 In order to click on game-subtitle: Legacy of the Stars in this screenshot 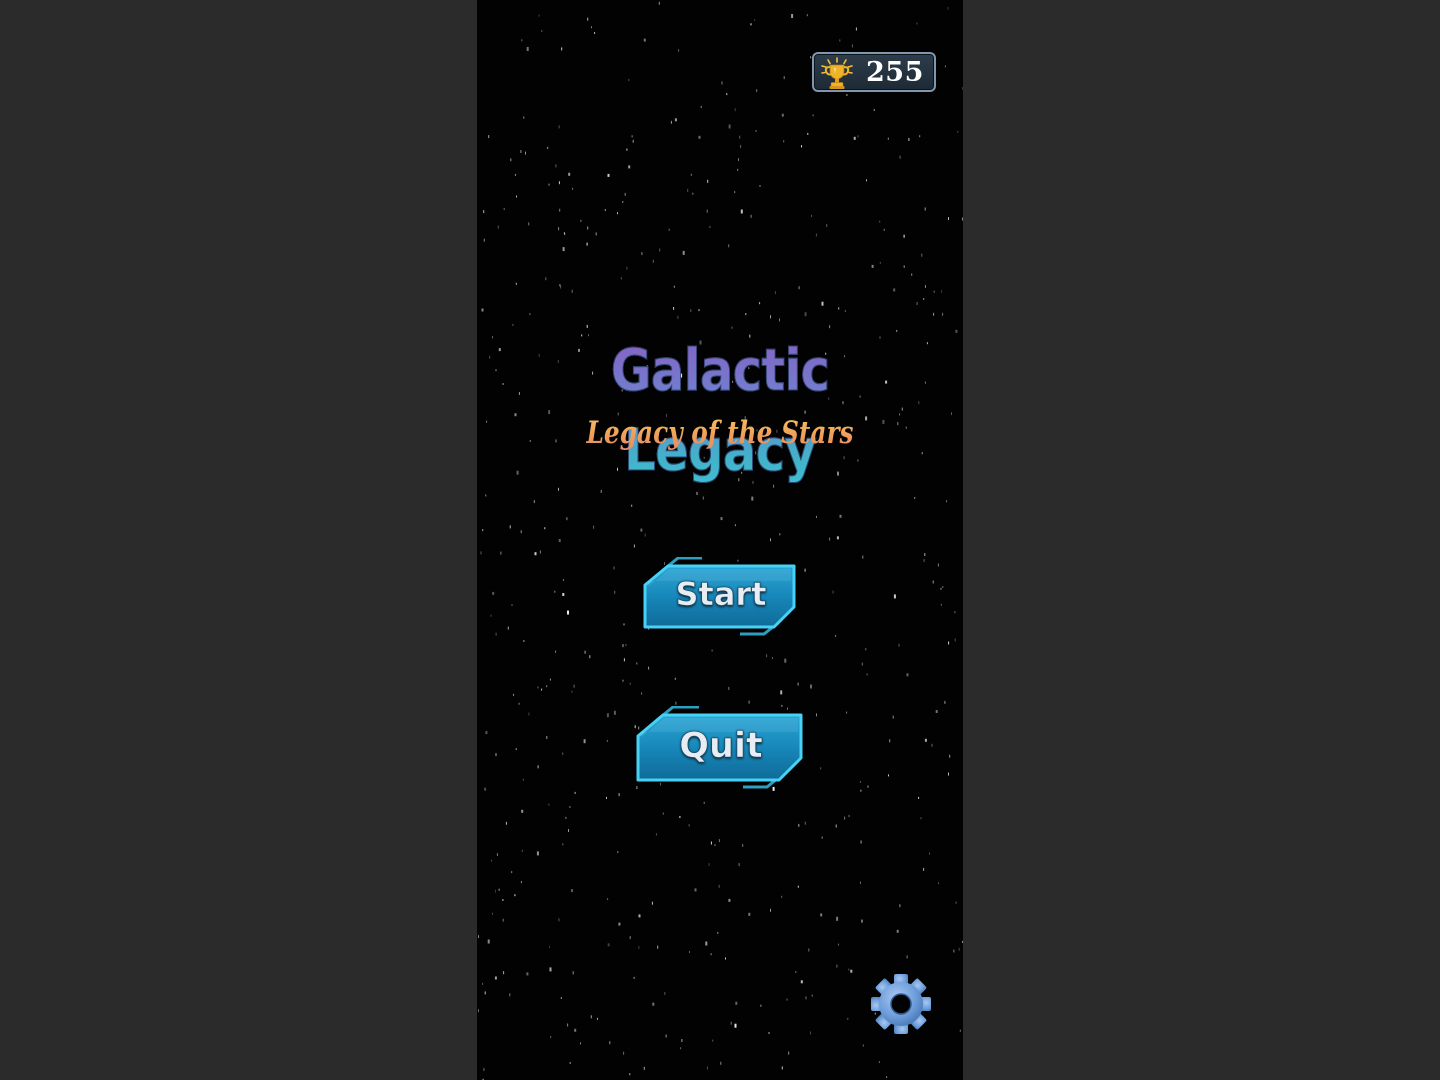, I will do `click(720, 433)`.